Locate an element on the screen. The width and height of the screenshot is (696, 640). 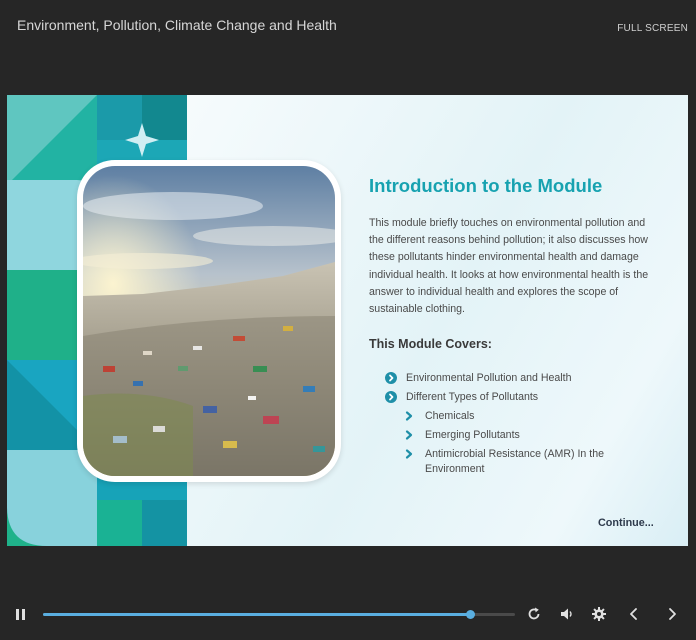
slide-heading: Introduction to the Module is located at coordinates (486, 185).